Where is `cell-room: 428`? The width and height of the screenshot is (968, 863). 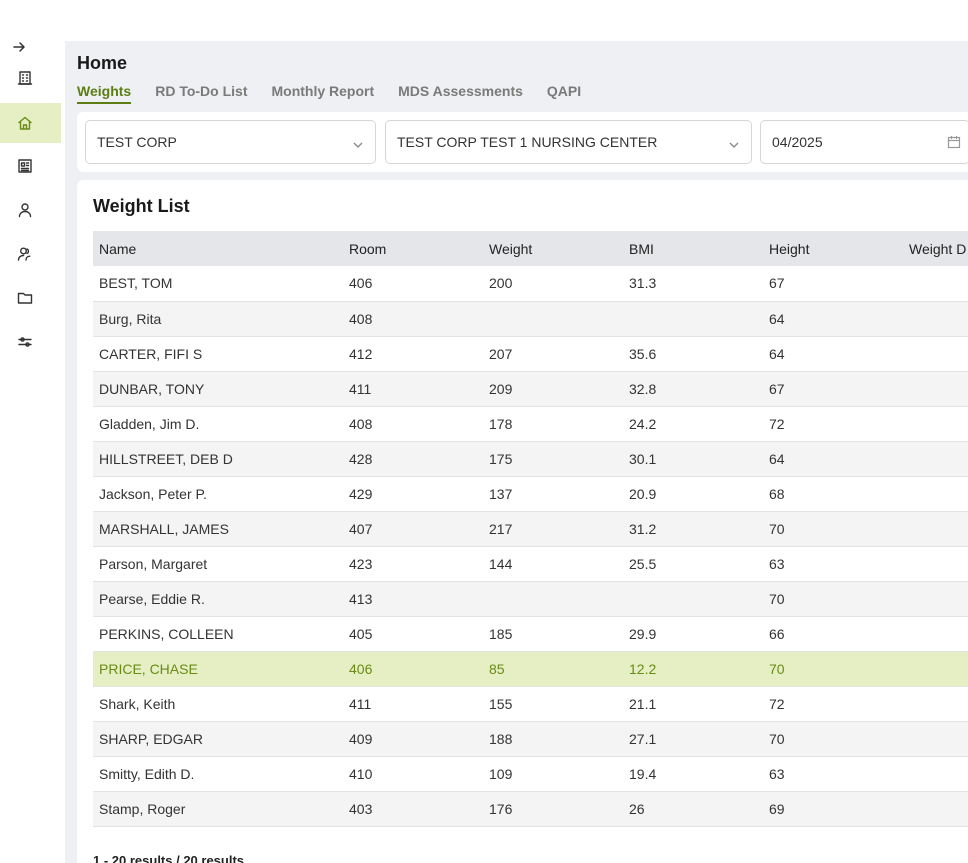
cell-room: 428 is located at coordinates (413, 459).